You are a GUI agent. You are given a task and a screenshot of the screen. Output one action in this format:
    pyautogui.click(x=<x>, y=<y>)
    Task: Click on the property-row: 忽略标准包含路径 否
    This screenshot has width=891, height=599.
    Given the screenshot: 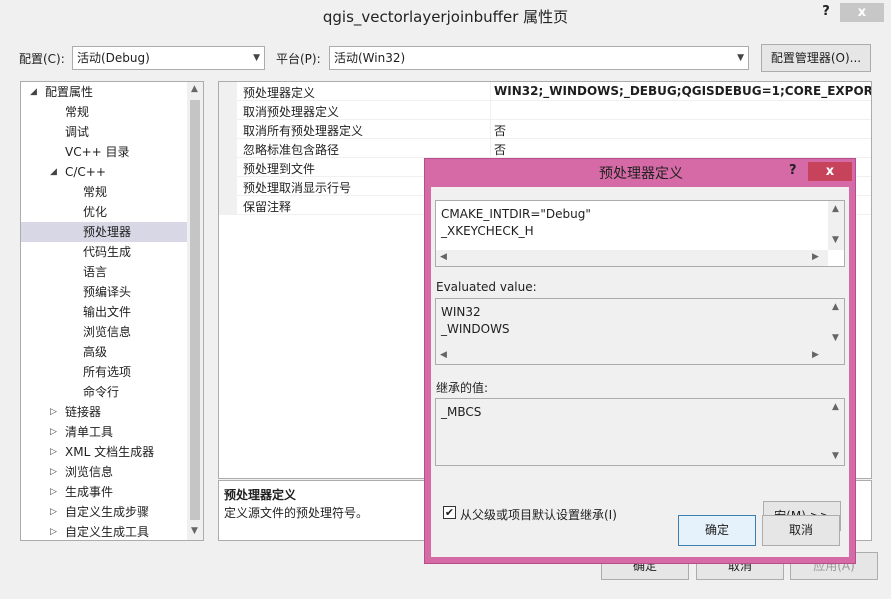 What is the action you would take?
    pyautogui.click(x=545, y=148)
    